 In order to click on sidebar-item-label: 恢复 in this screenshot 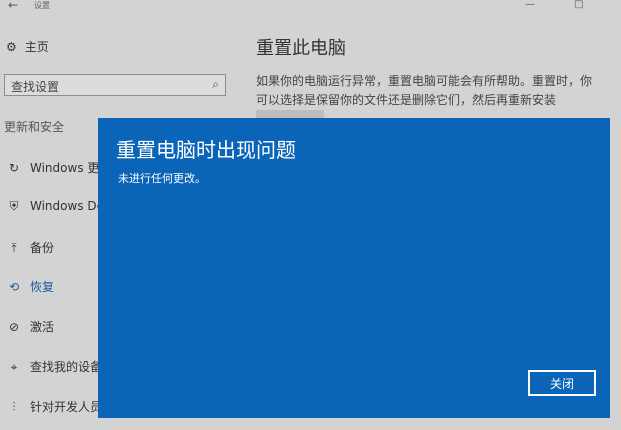, I will do `click(42, 287)`.